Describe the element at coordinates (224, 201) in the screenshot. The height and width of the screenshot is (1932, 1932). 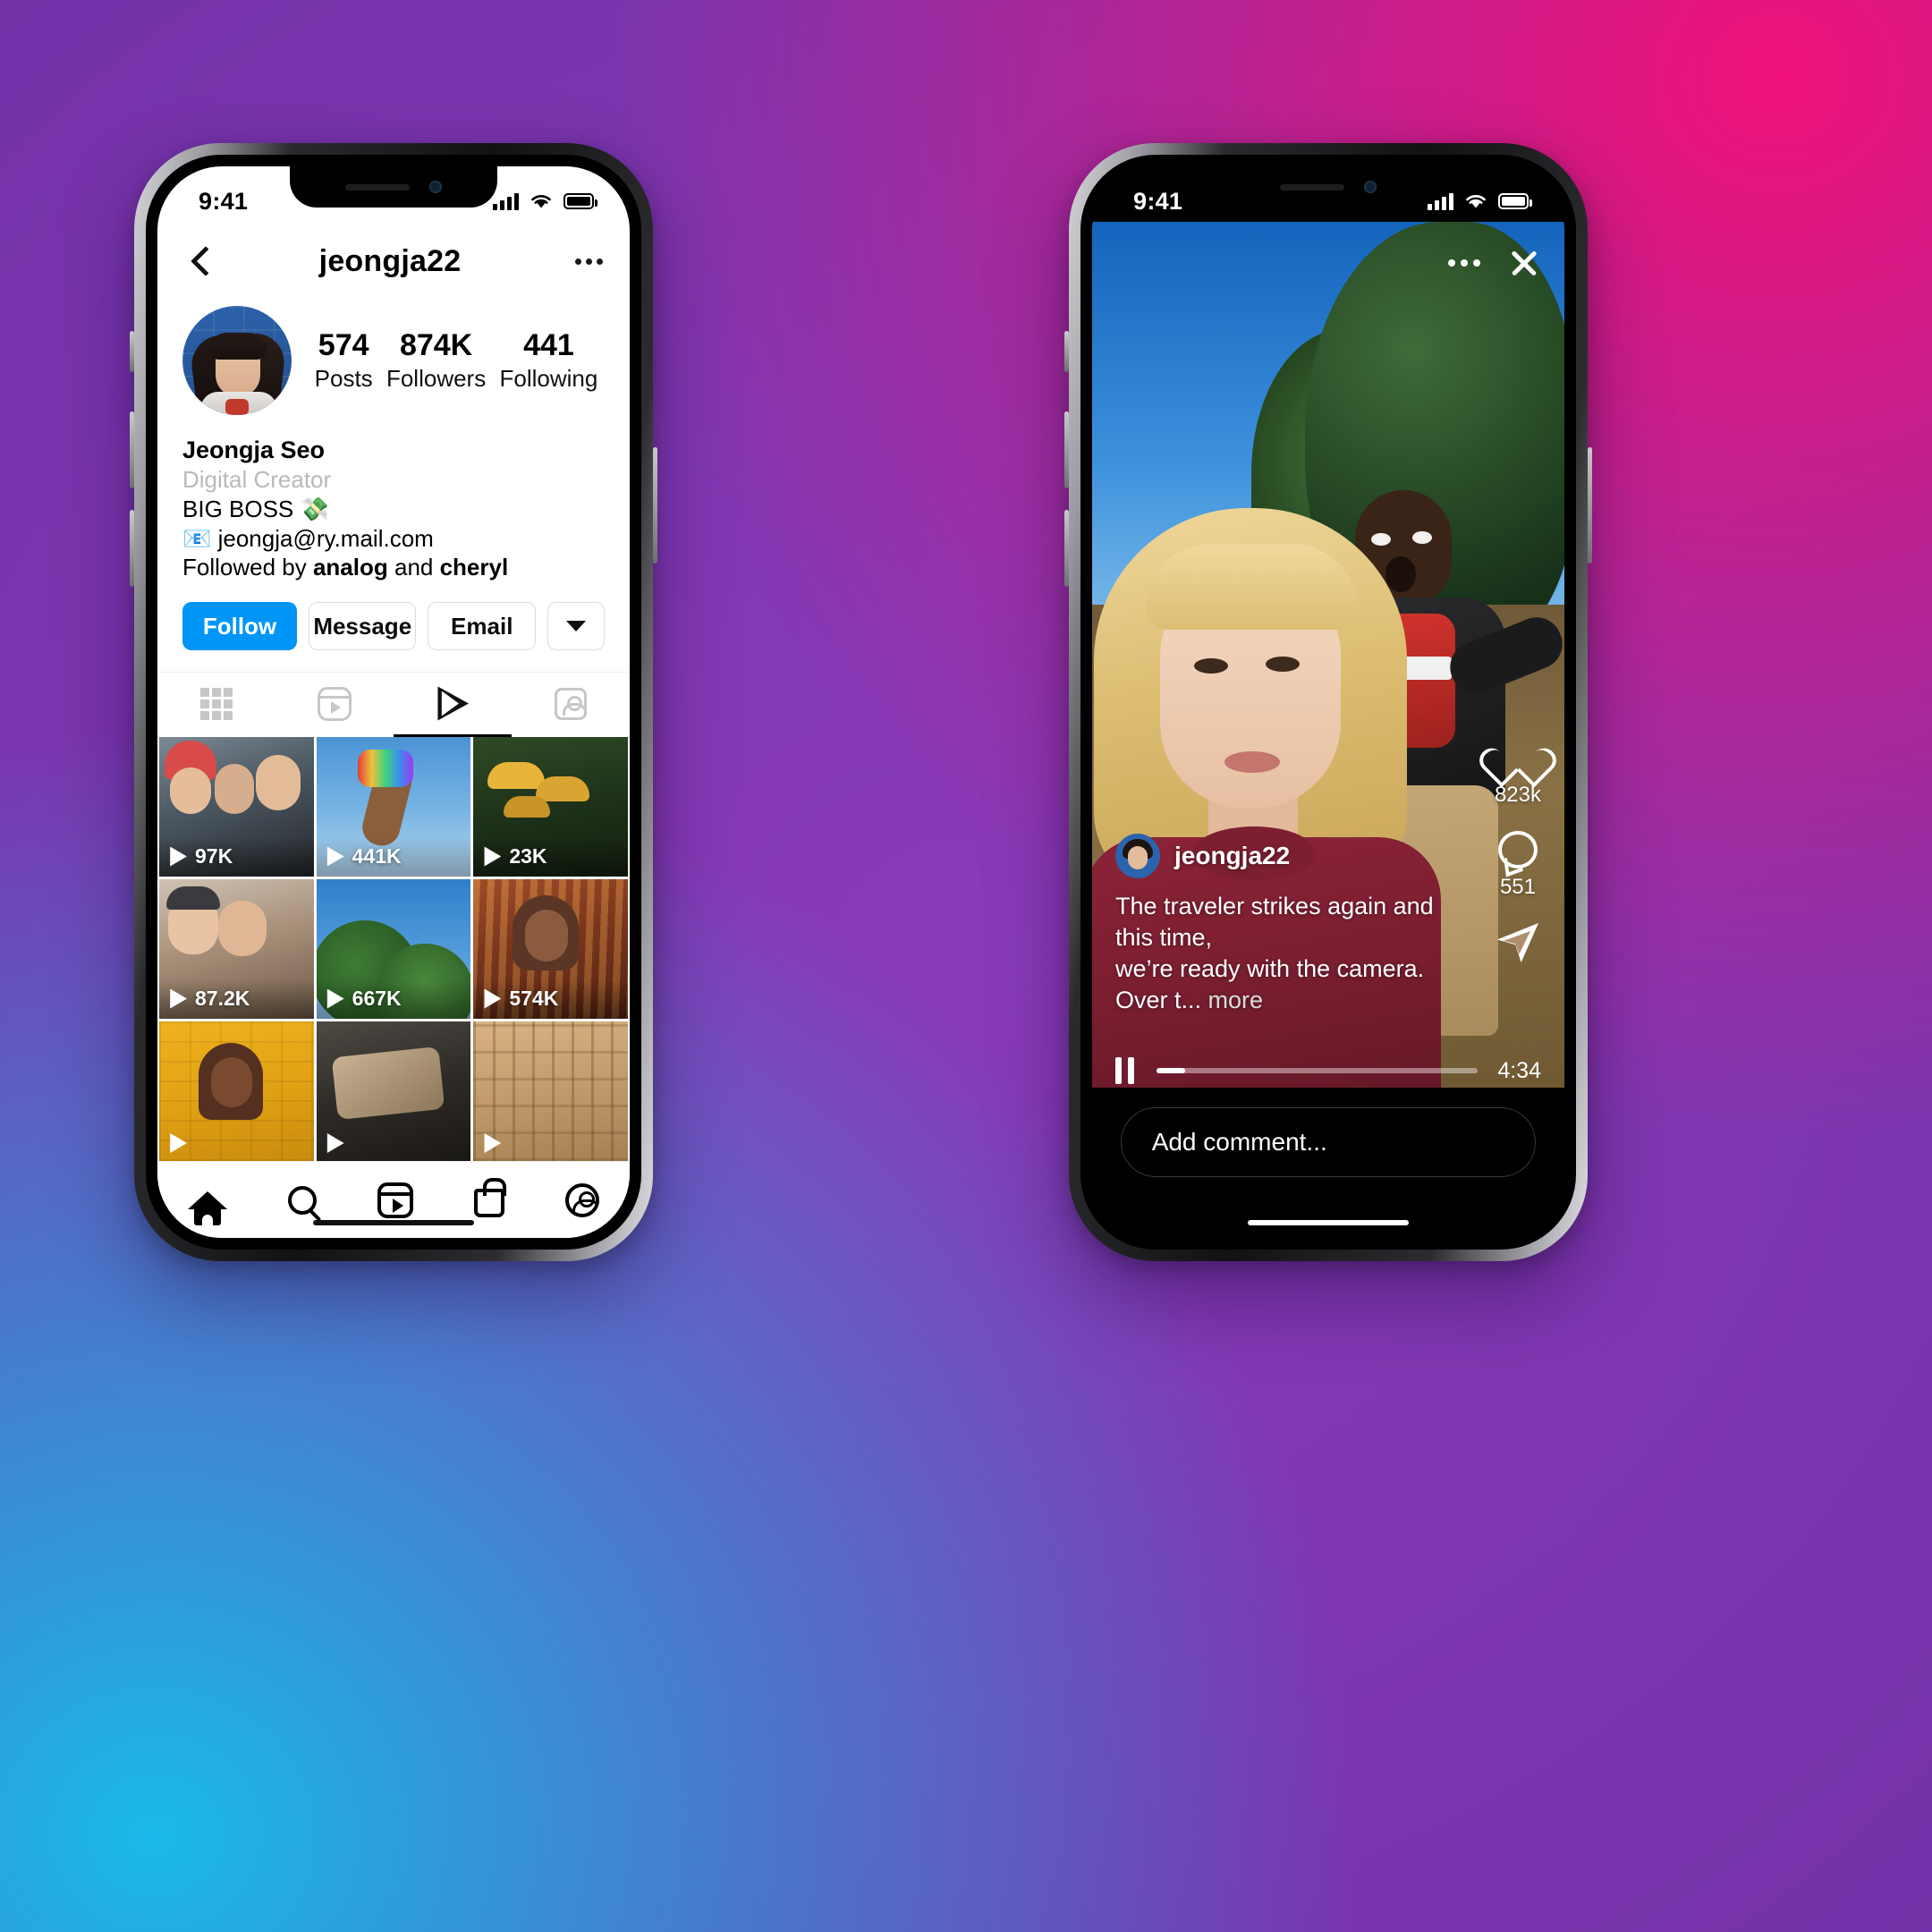
I see `status-time: 9:41` at that location.